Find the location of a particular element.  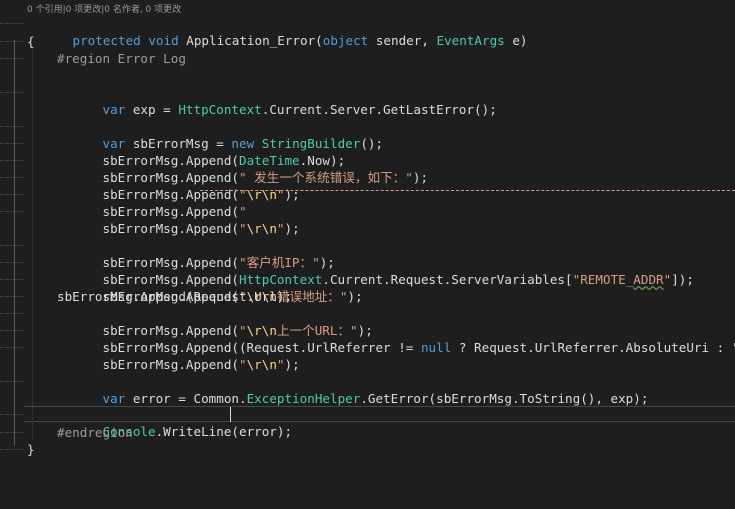

code-text: sbErrorMsg.Append(Request.Url); is located at coordinates (175, 296).